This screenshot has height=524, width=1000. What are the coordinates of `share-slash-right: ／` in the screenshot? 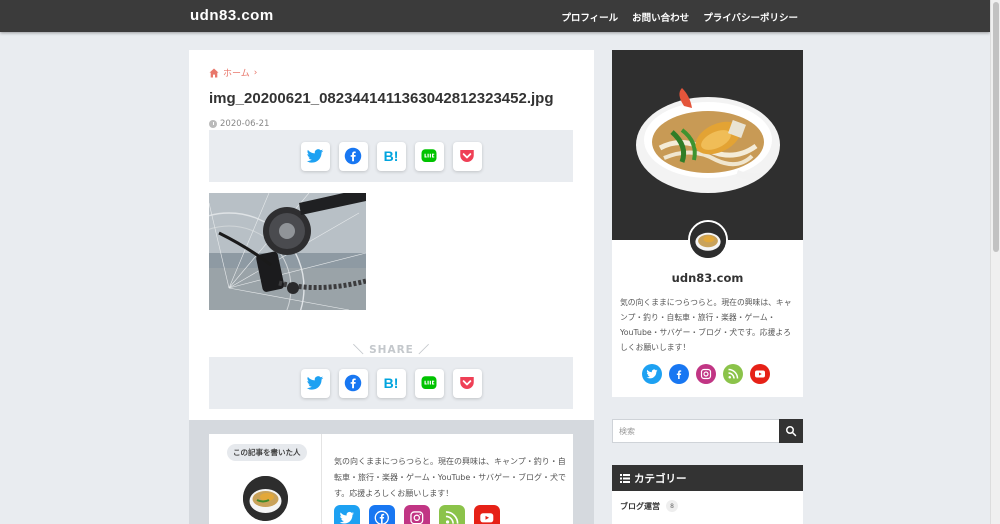 It's located at (422, 350).